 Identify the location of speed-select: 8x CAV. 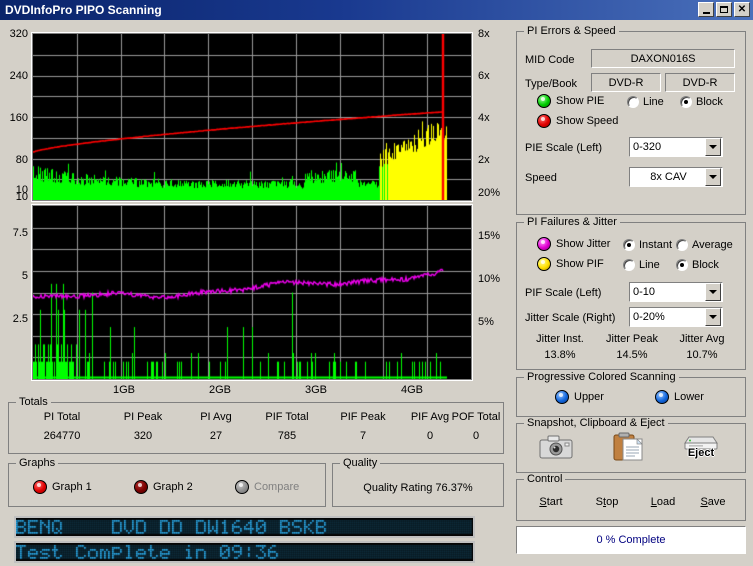
(676, 177).